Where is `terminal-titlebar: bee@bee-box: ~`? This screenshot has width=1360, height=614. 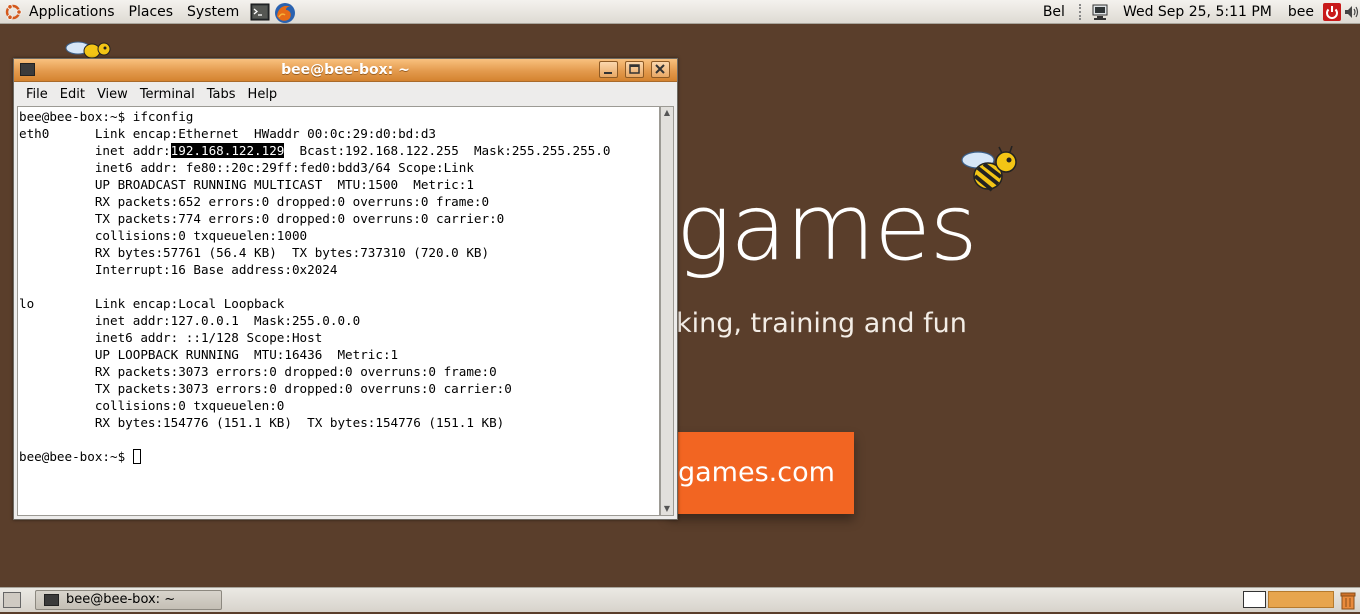
terminal-titlebar: bee@bee-box: ~ is located at coordinates (345, 70).